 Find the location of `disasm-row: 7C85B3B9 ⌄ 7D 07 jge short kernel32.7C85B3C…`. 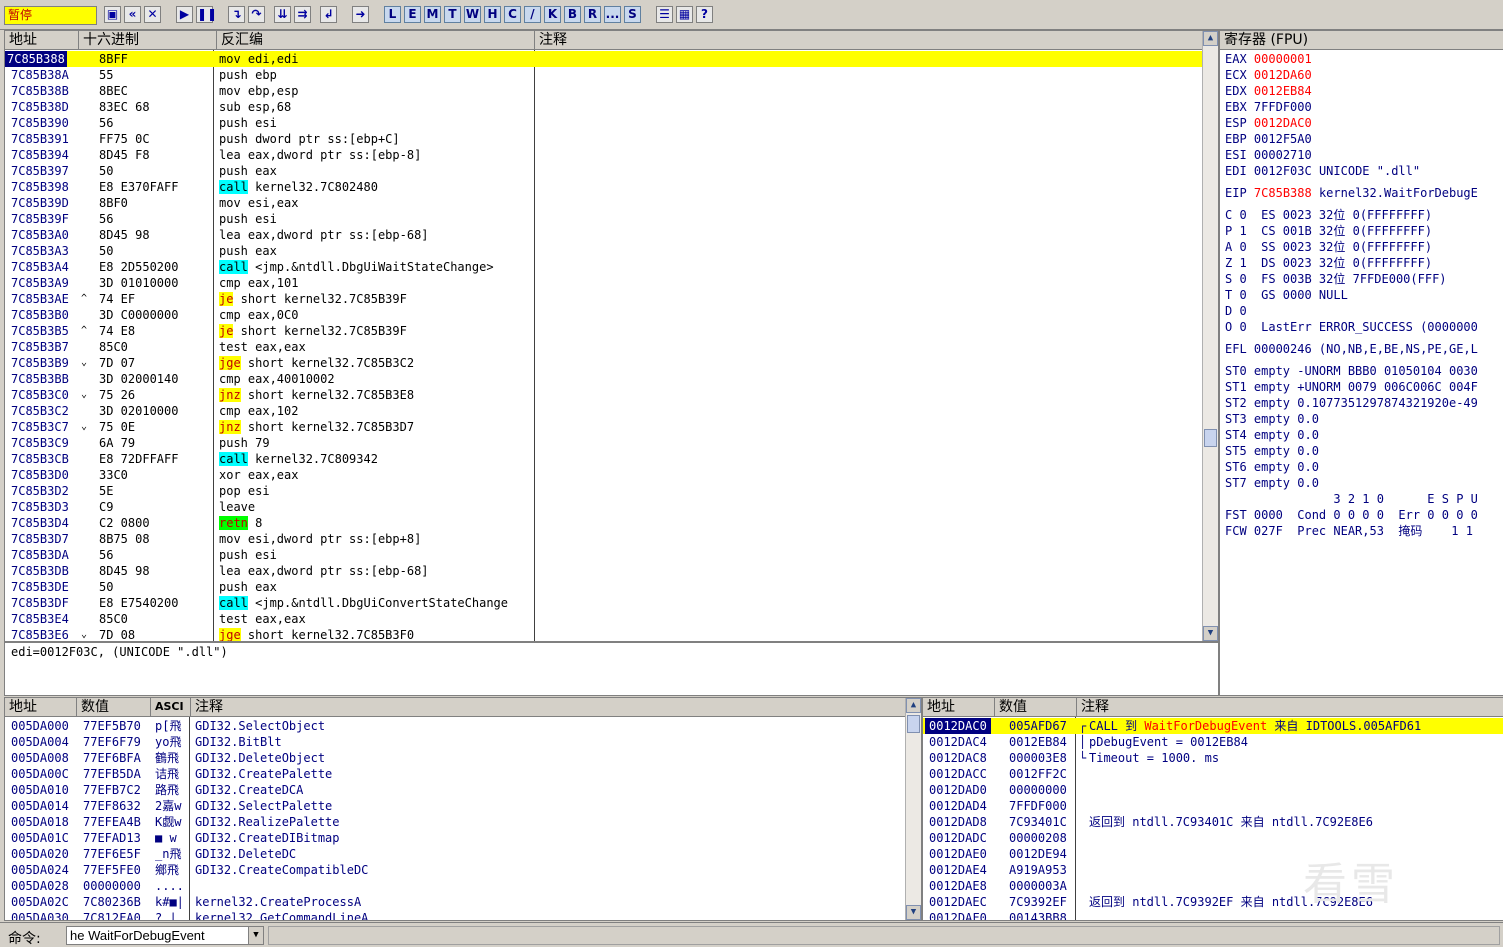

disasm-row: 7C85B3B9 ⌄ 7D 07 jge short kernel32.7C85B3C… is located at coordinates (611, 363).